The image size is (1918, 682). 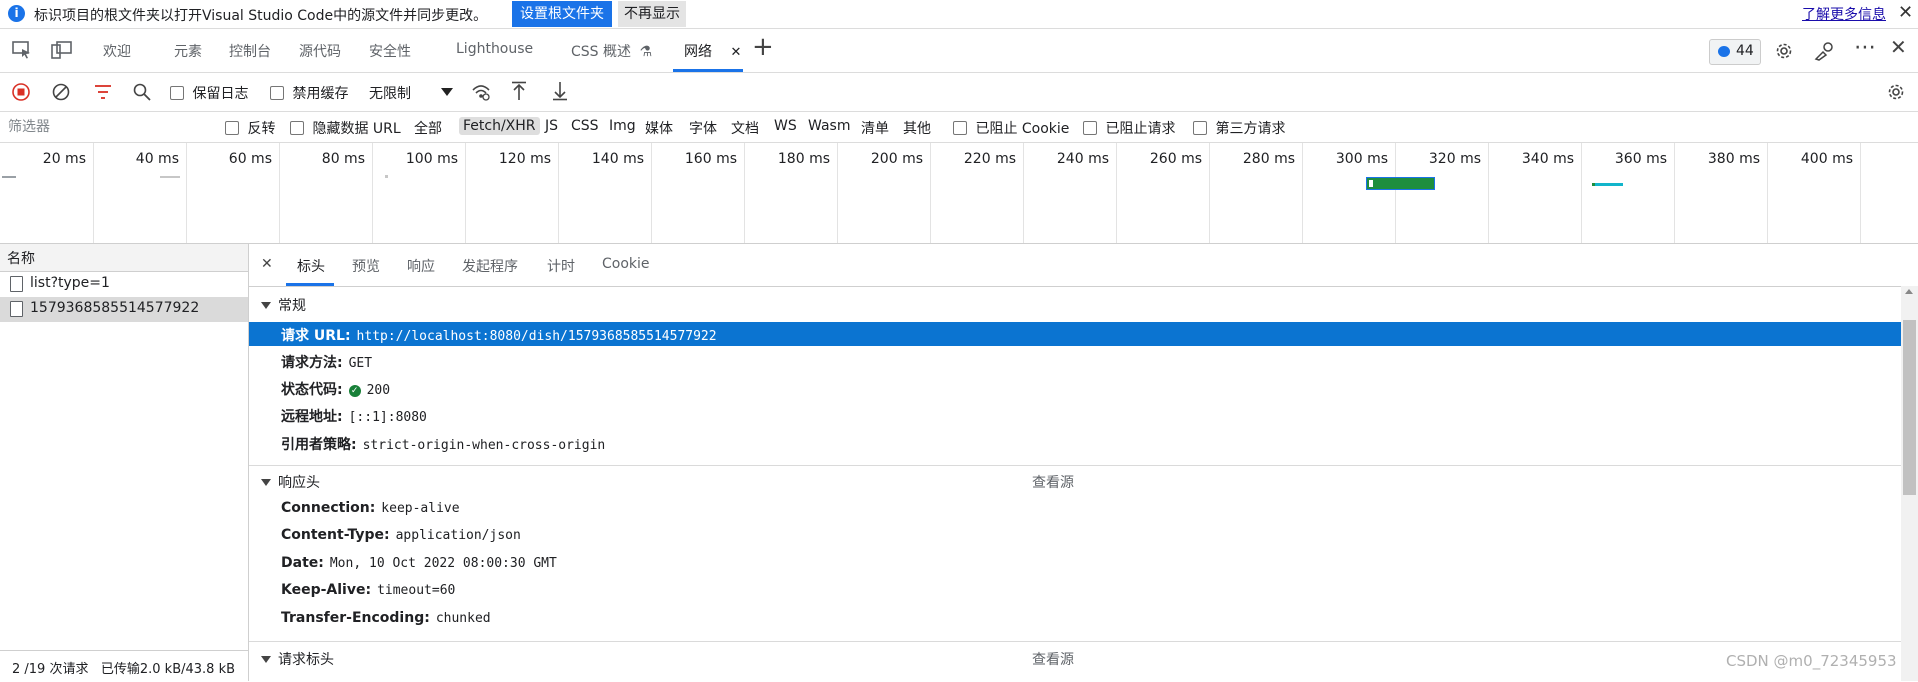 What do you see at coordinates (917, 128) in the screenshot?
I see `filter-type-other: 其他` at bounding box center [917, 128].